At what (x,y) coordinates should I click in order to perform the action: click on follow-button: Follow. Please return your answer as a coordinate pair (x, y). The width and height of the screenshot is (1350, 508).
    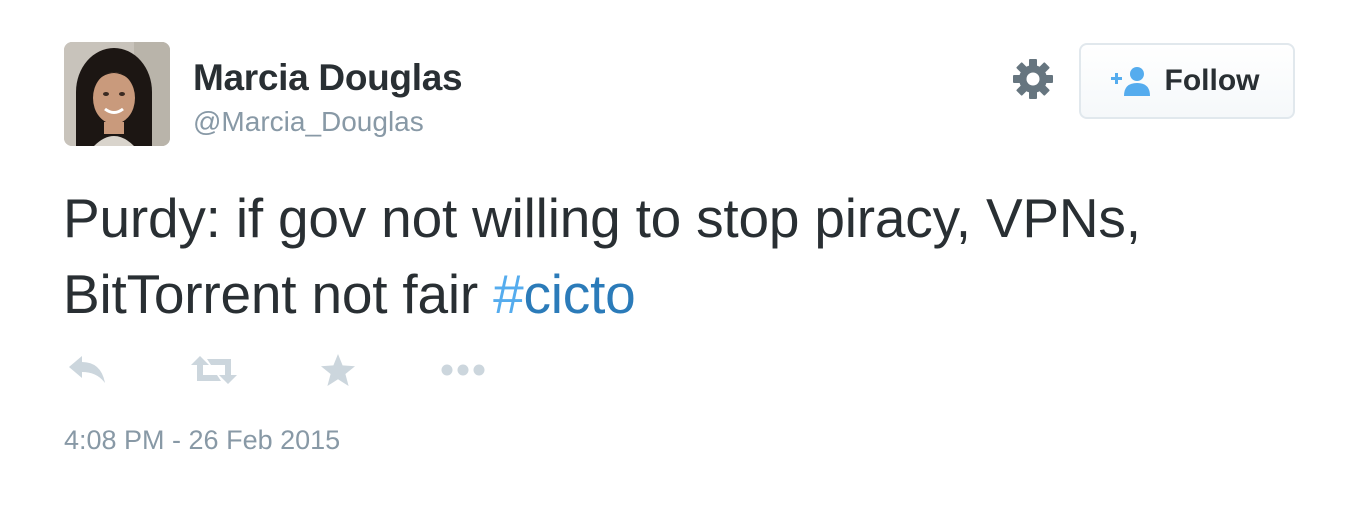
    Looking at the image, I should click on (1187, 81).